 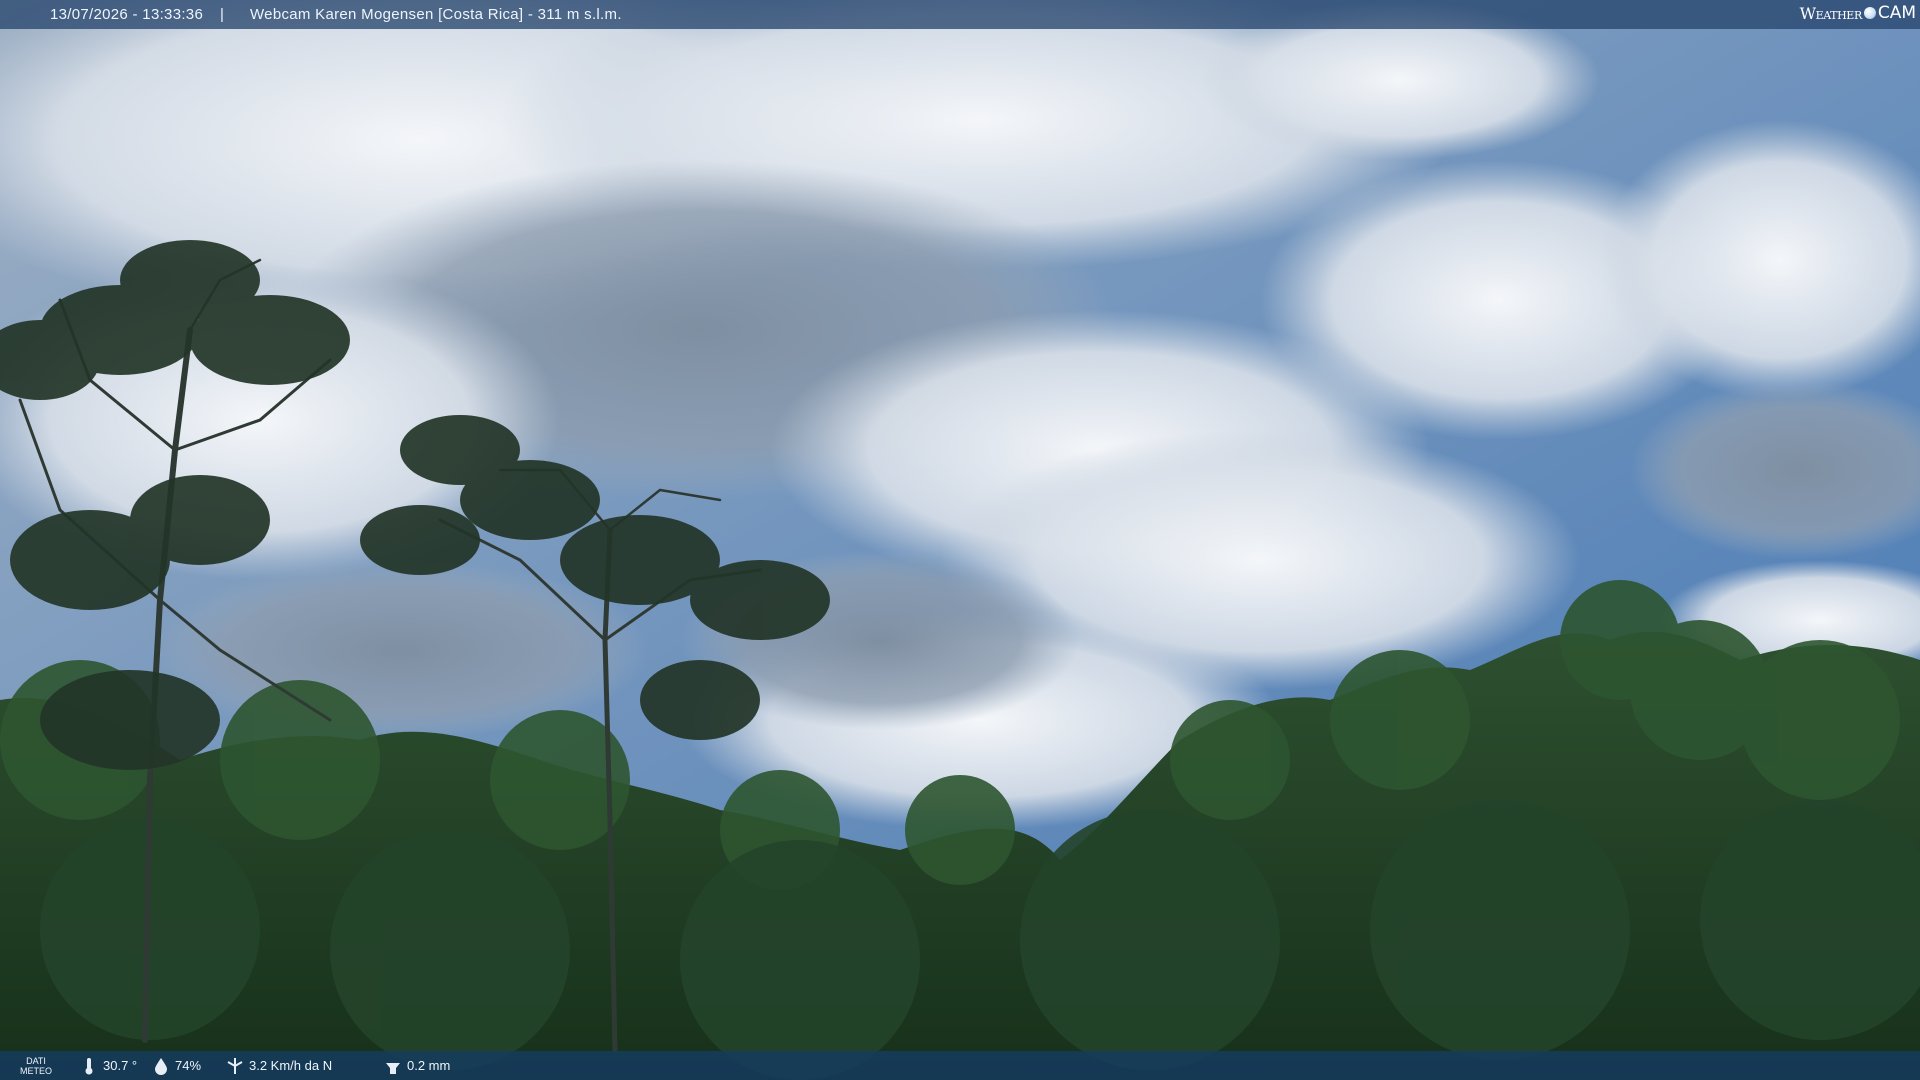 I want to click on weathercam-logo: Weather CAM, so click(x=1858, y=13).